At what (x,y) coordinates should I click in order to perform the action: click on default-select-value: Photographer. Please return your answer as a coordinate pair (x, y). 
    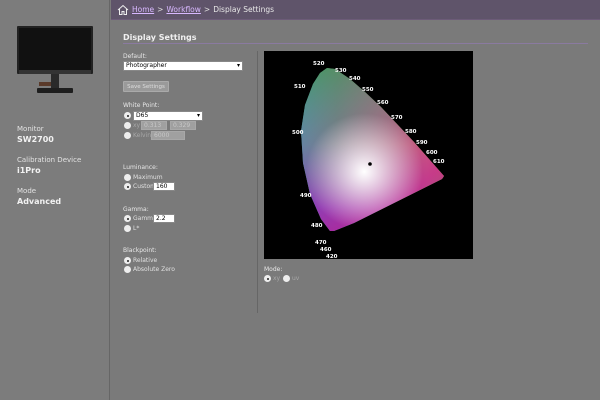
    Looking at the image, I should click on (146, 65).